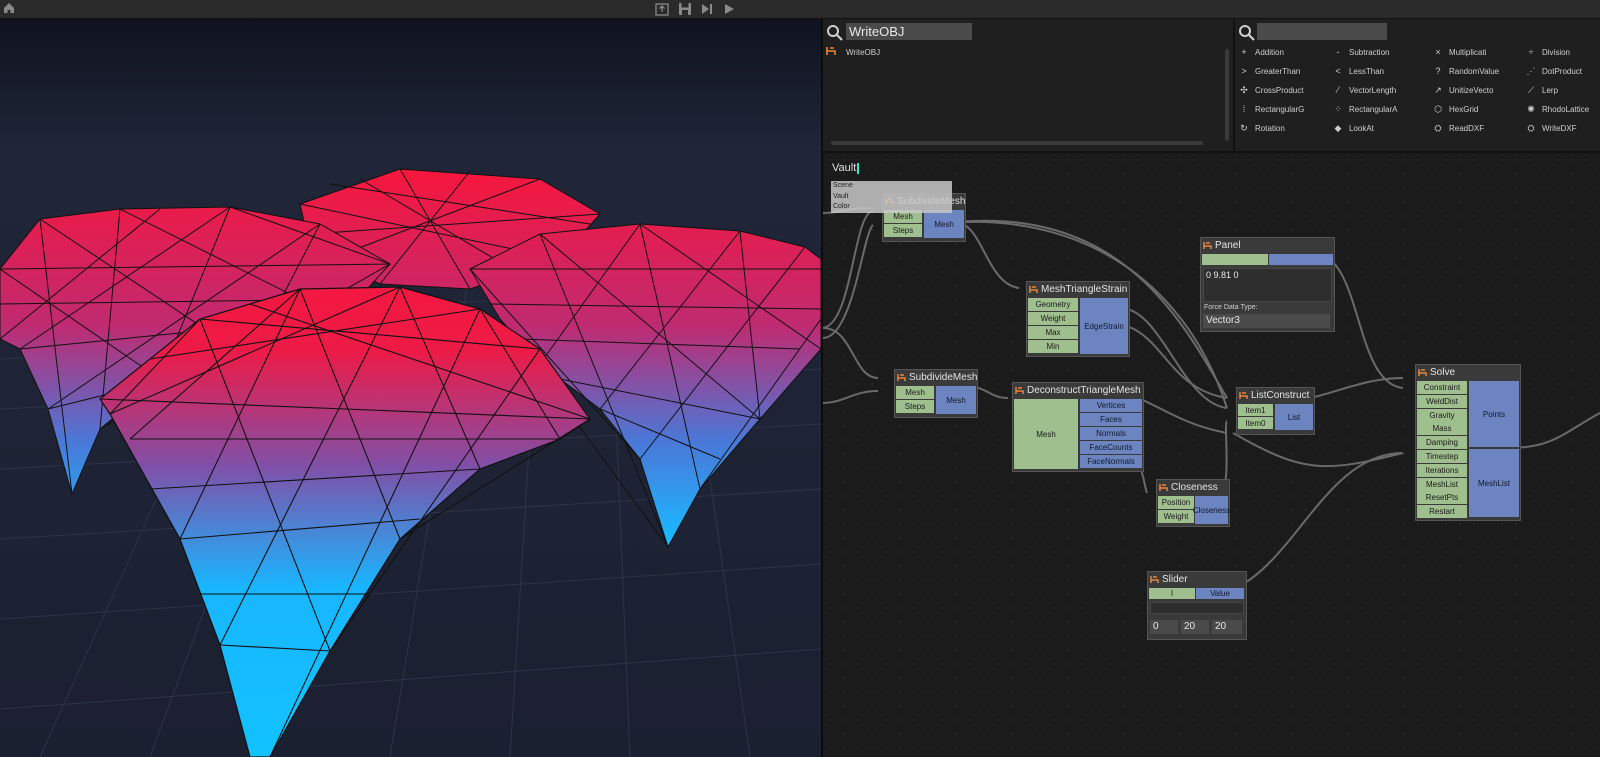 Image resolution: width=1600 pixels, height=757 pixels. Describe the element at coordinates (1111, 420) in the screenshot. I see `output-port-faces: Faces` at that location.